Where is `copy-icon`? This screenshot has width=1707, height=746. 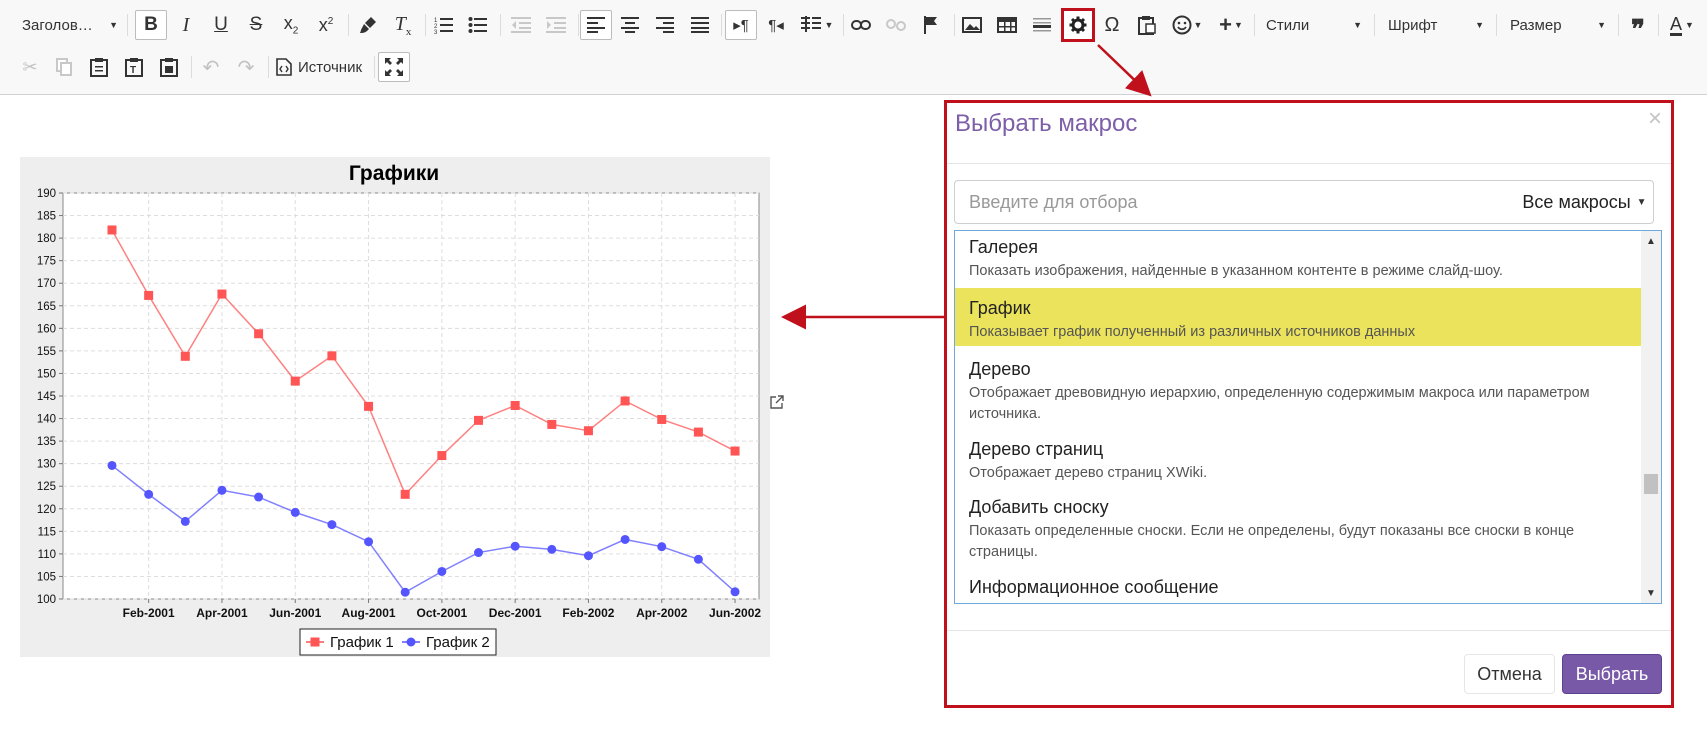 copy-icon is located at coordinates (64, 67).